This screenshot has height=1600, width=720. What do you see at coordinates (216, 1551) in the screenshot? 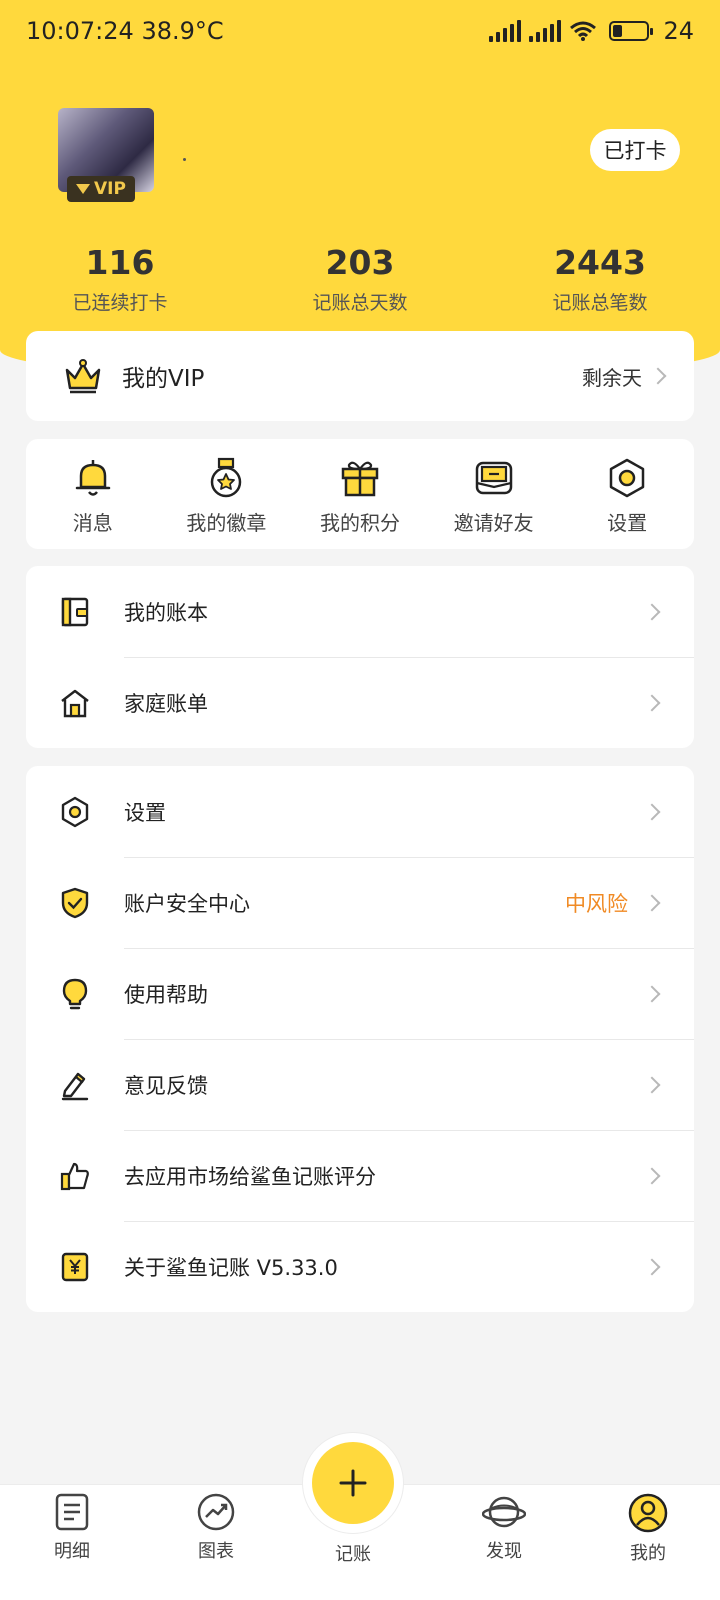
I see `tab-label: 图表` at bounding box center [216, 1551].